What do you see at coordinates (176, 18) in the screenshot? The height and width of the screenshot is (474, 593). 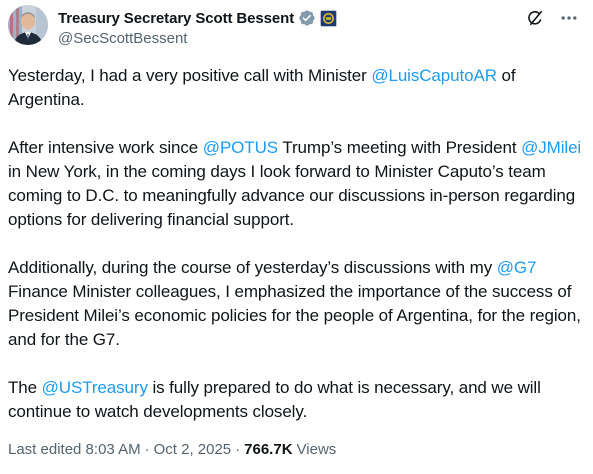 I see `author-display-name: Treasury Secretary Scott Bessent` at bounding box center [176, 18].